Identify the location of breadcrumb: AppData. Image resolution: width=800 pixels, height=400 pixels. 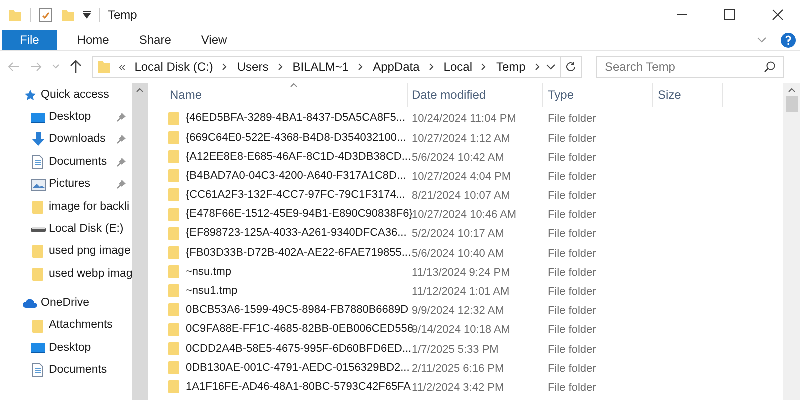
(396, 67).